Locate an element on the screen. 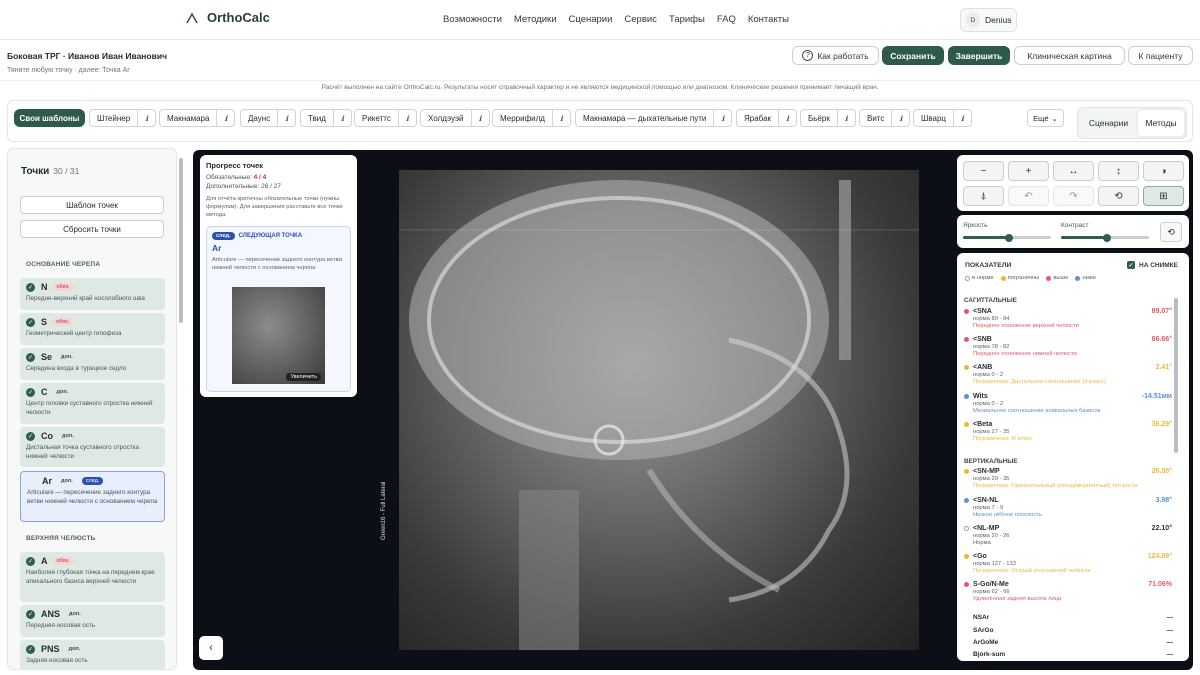  redo-button: ↷ is located at coordinates (1073, 196).